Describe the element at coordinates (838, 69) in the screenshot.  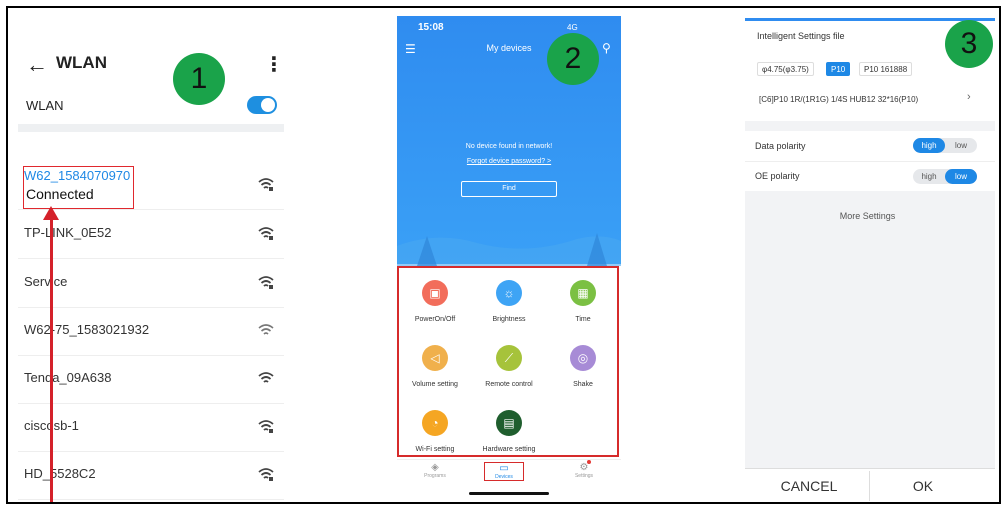
I see `chip-option-selected: P10` at that location.